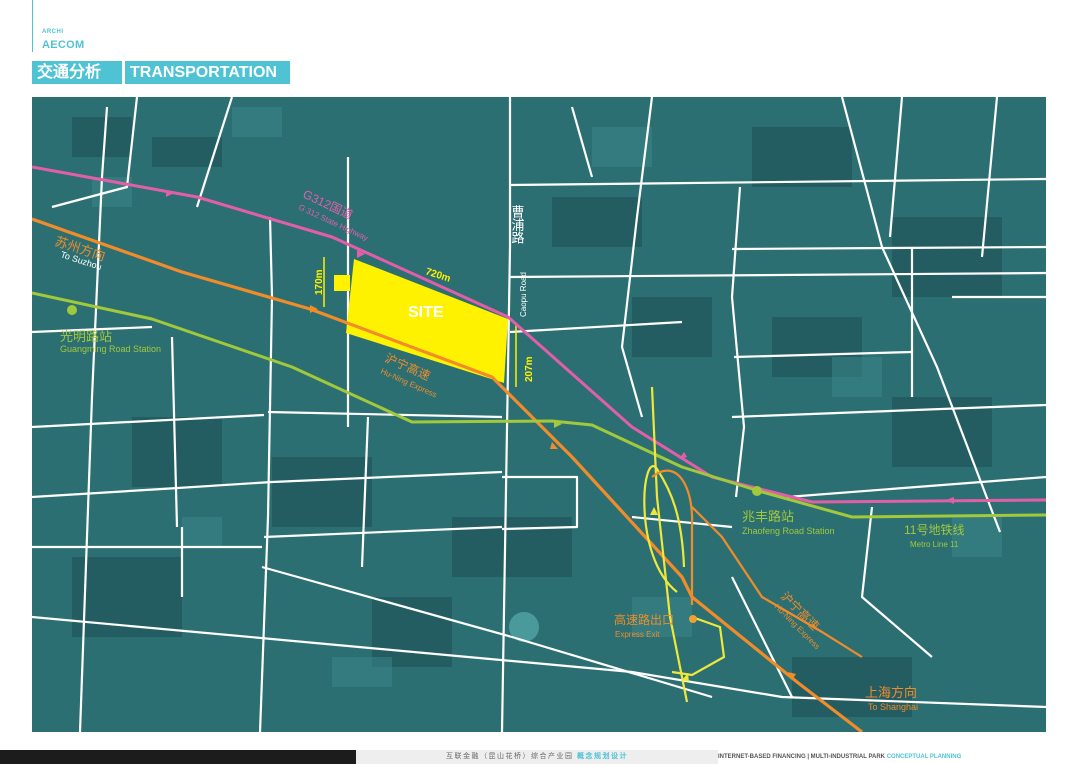 This screenshot has width=1080, height=764. What do you see at coordinates (77, 72) in the screenshot?
I see `page-title-cn: 交通分析` at bounding box center [77, 72].